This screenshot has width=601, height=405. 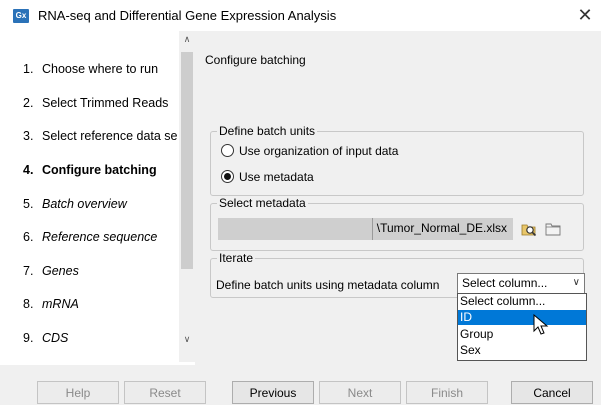 I want to click on app-icon: Gx, so click(x=21, y=16).